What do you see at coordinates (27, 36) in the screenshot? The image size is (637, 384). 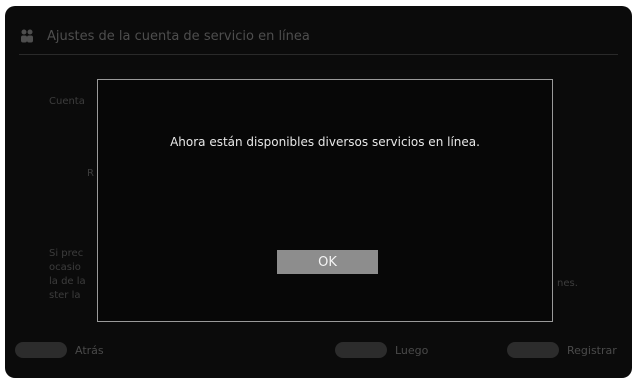 I see `people-icon` at bounding box center [27, 36].